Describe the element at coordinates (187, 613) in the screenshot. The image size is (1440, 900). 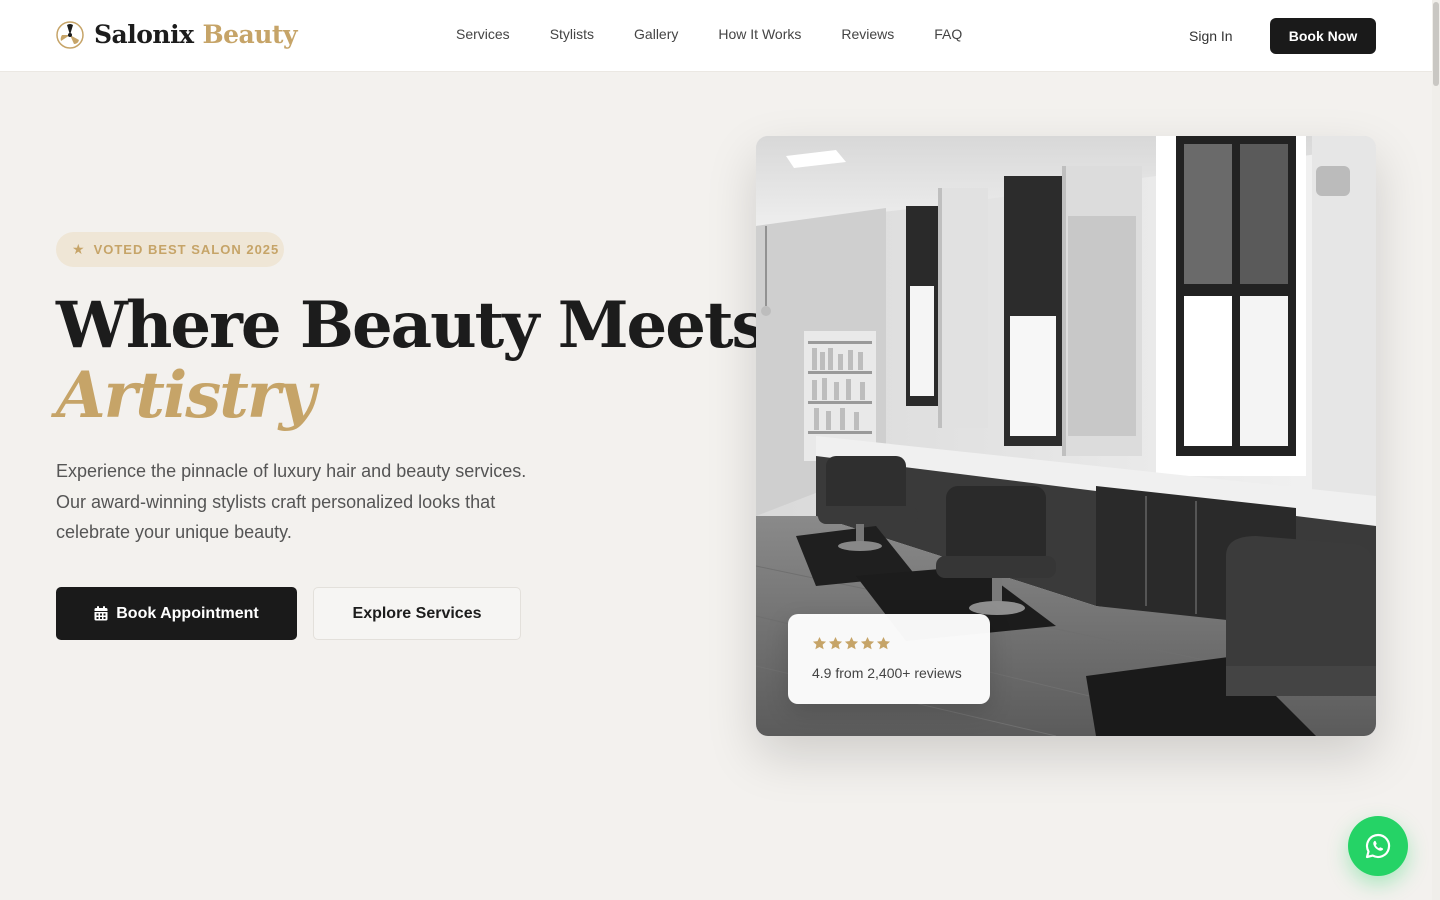
I see `book-appointment-label: Book Appointment` at that location.